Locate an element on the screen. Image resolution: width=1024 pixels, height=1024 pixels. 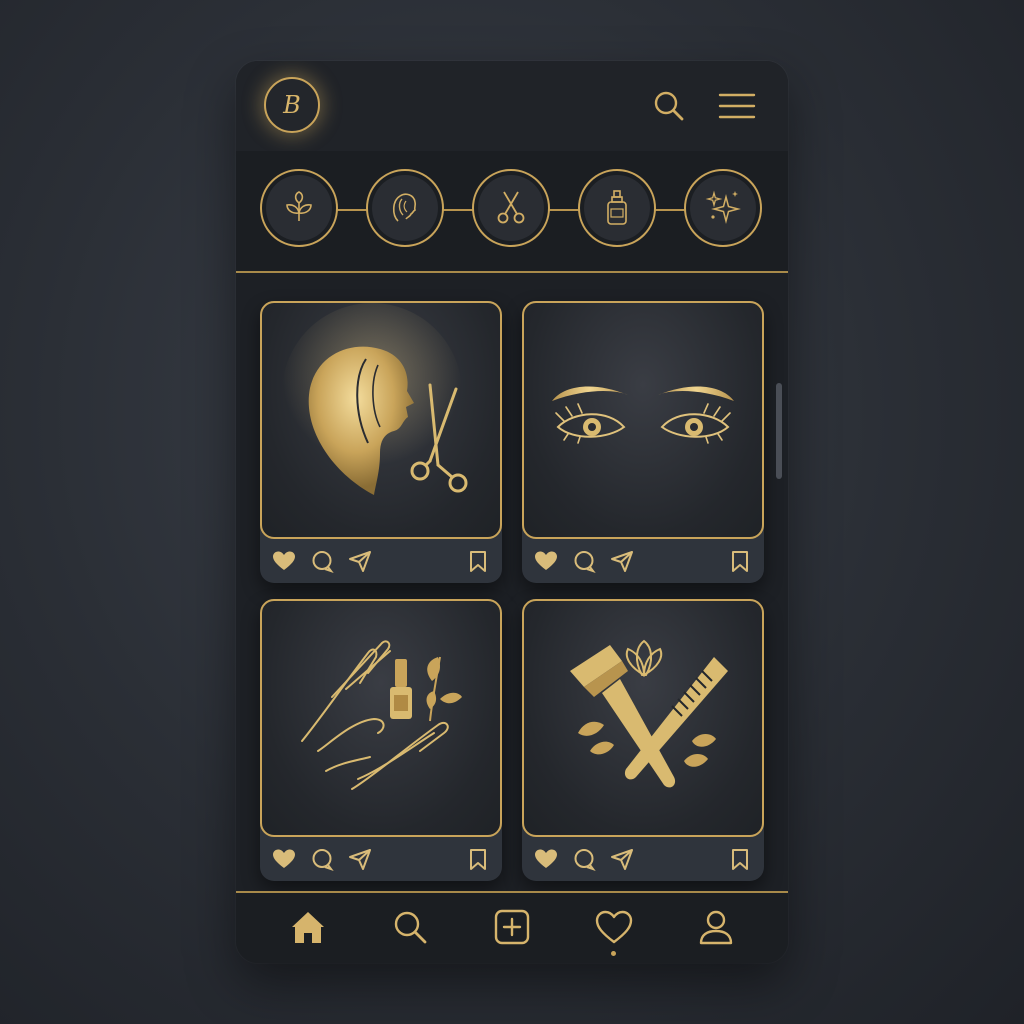
brand-logo: B is located at coordinates (292, 105).